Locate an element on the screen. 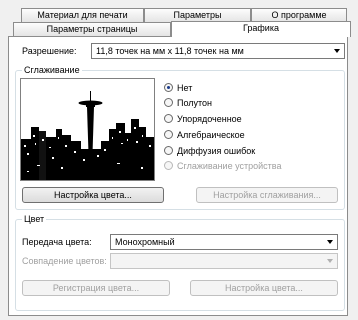 The width and height of the screenshot is (358, 320). color-transfer-select: Монохромный is located at coordinates (224, 242).